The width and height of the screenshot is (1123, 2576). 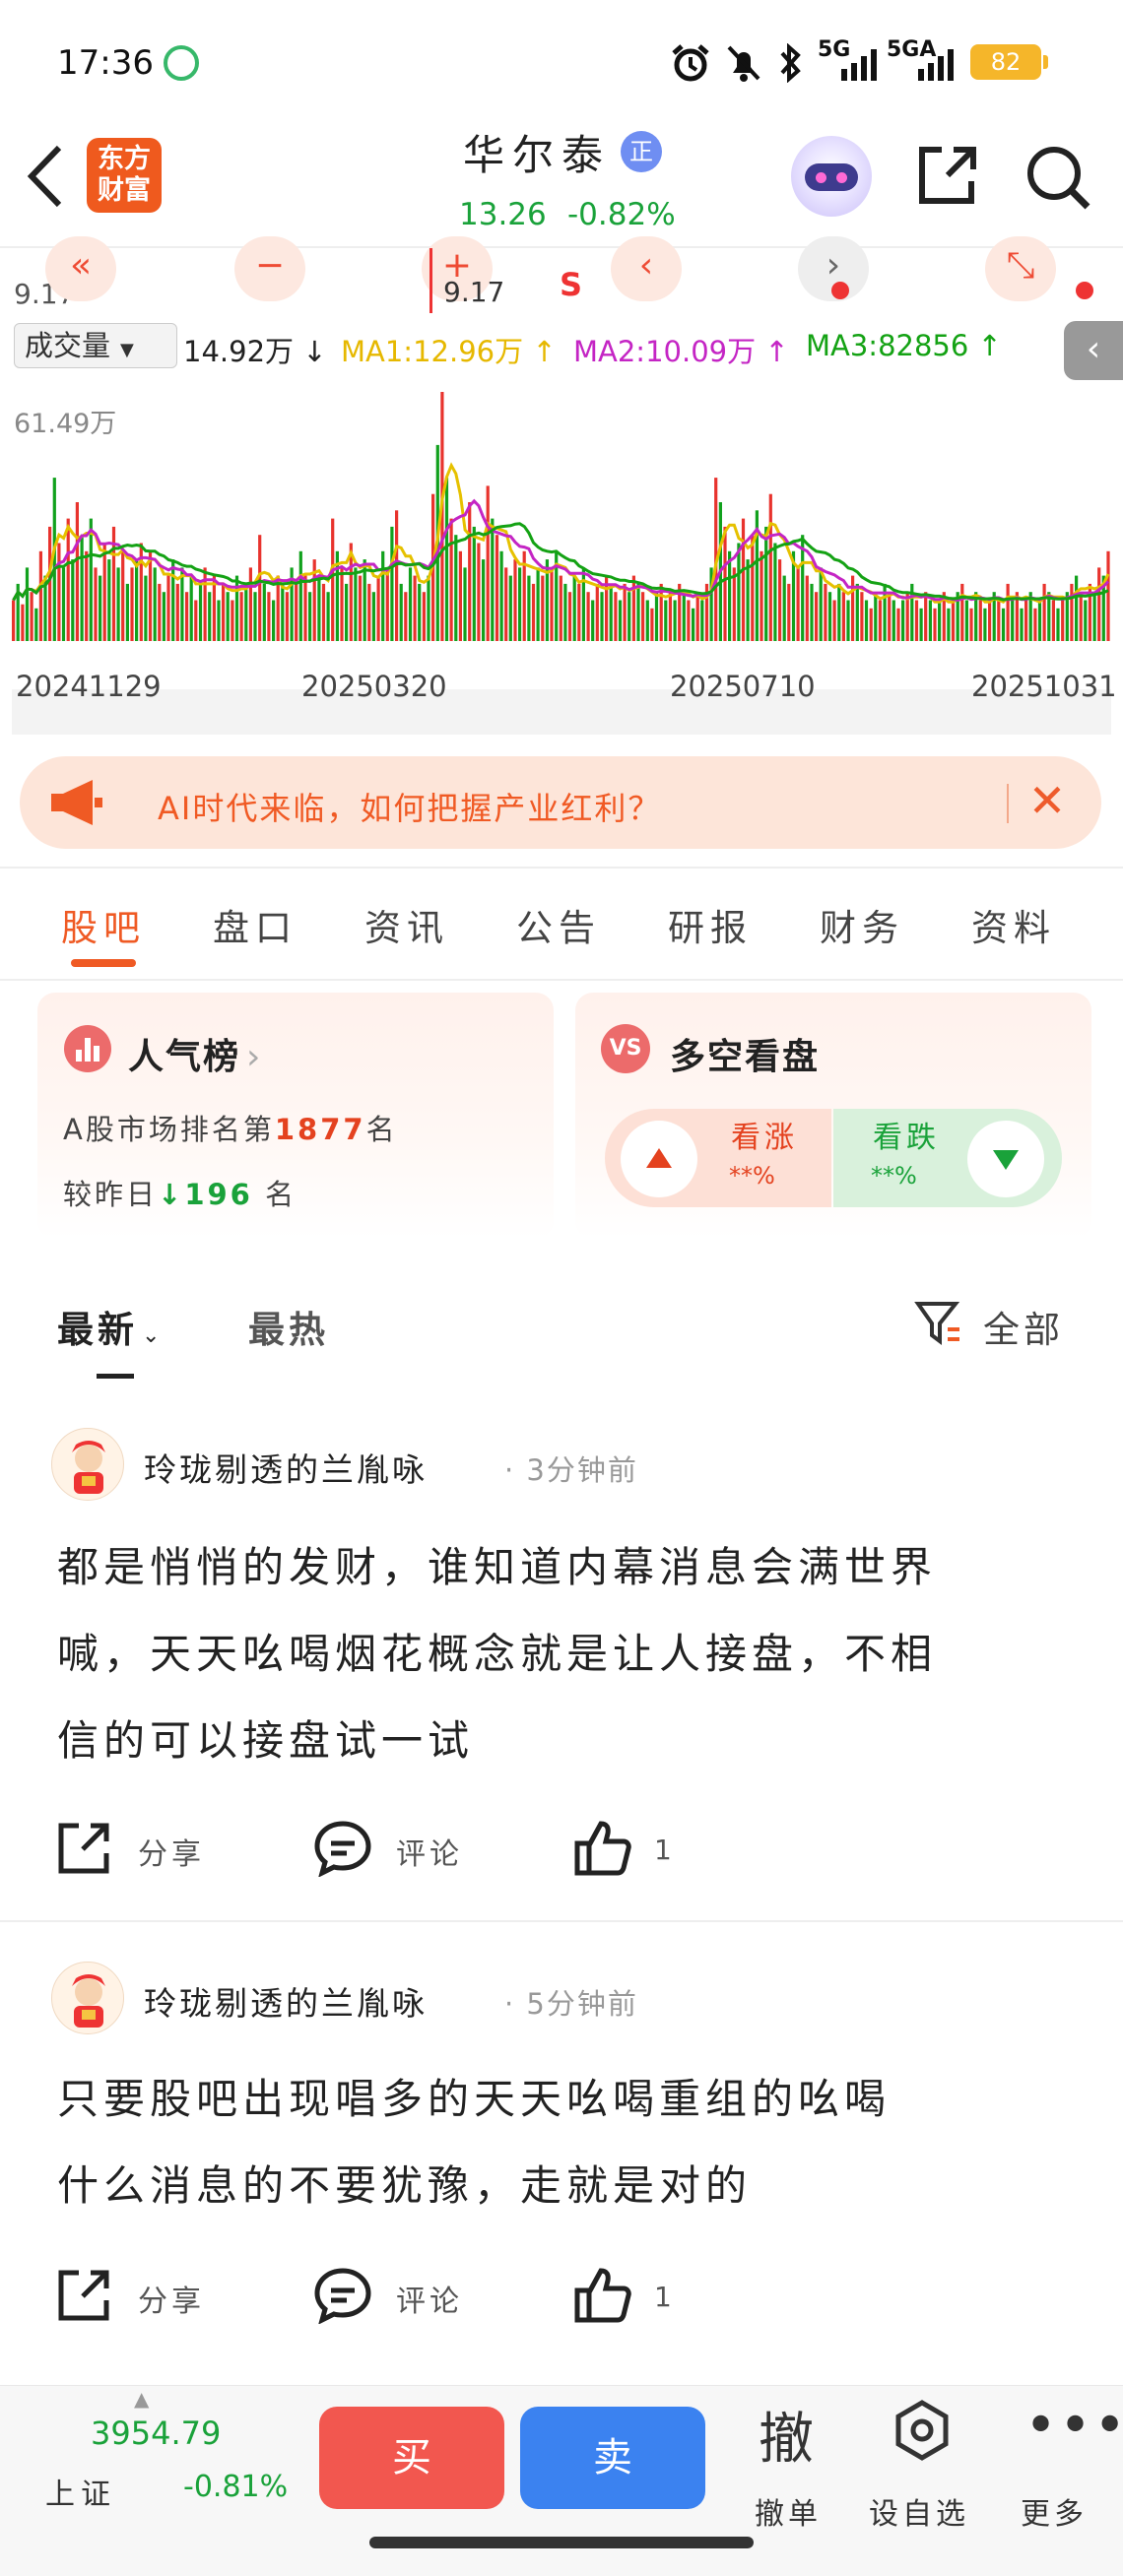 I want to click on ma3-label-text: MA3:82856, so click(x=887, y=345).